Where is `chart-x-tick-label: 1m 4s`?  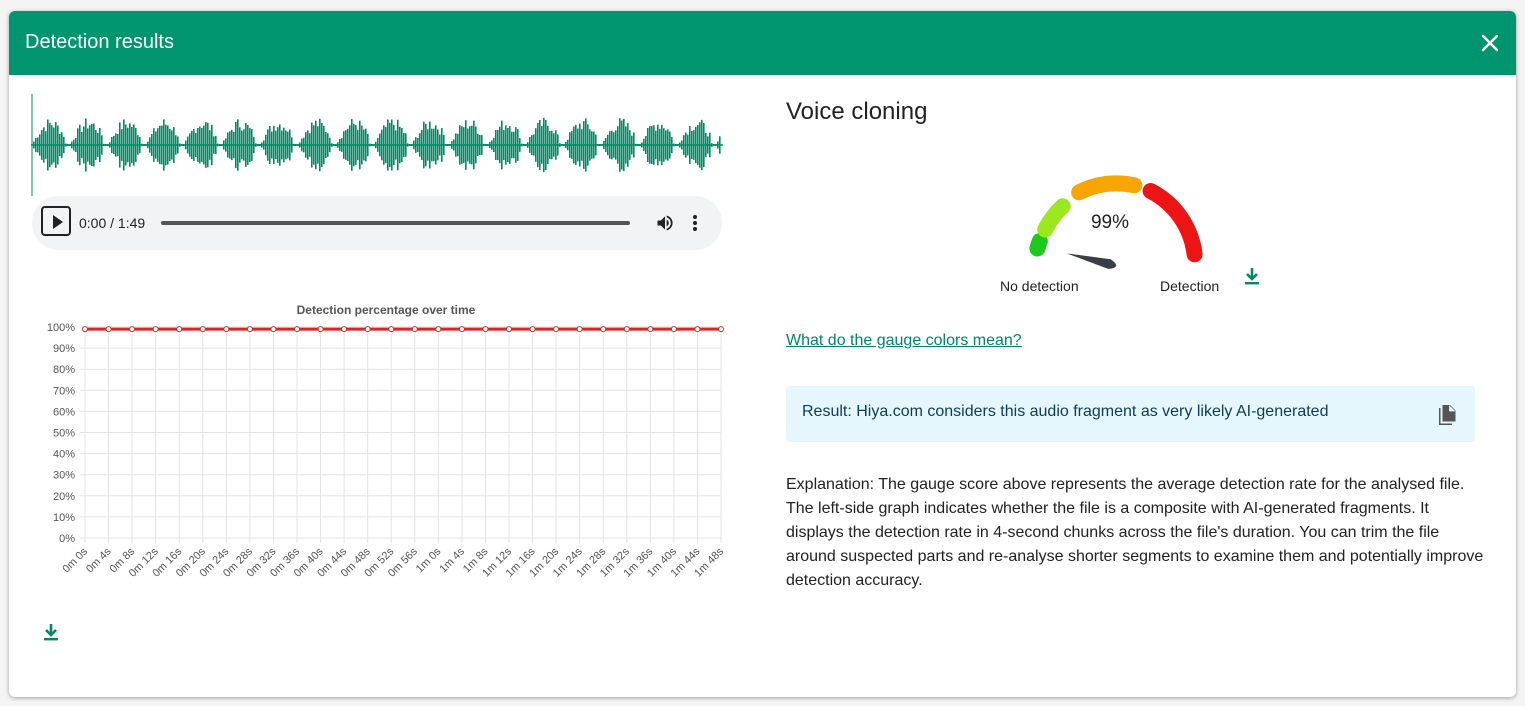
chart-x-tick-label: 1m 4s is located at coordinates (452, 560).